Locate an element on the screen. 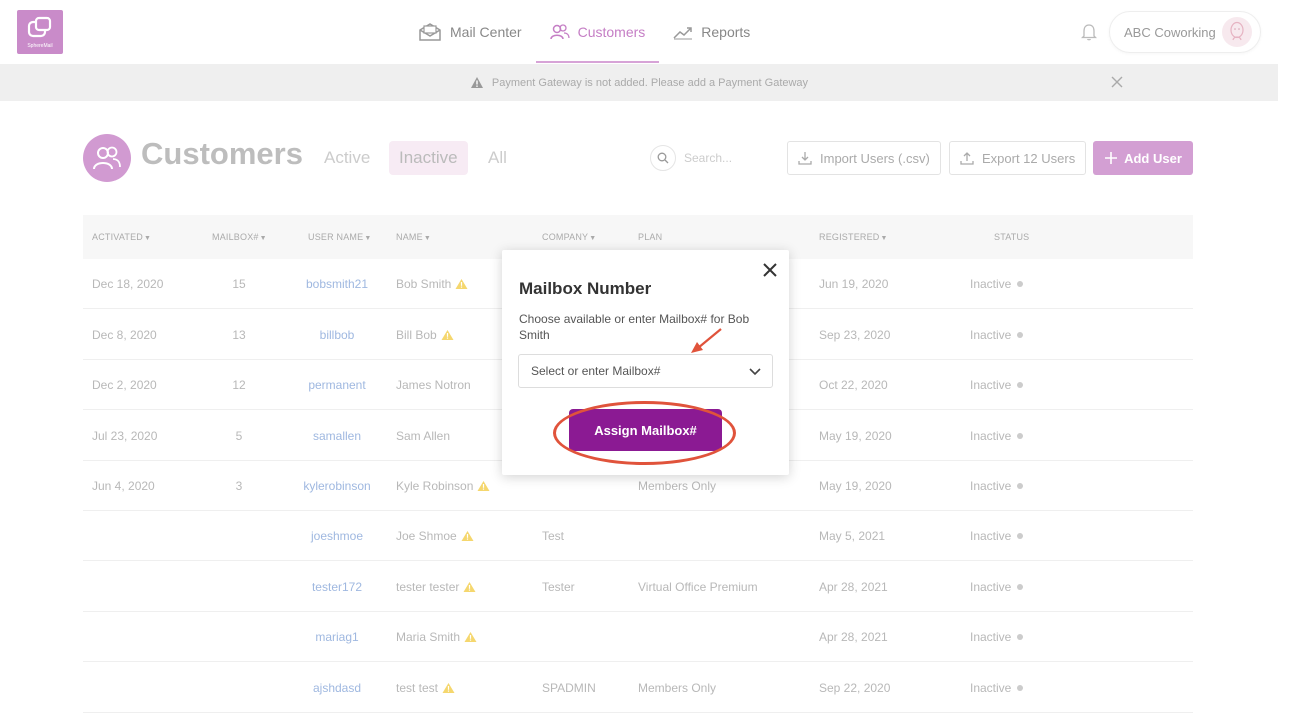  cell-registered: Sep 23, 2020 is located at coordinates (855, 335).